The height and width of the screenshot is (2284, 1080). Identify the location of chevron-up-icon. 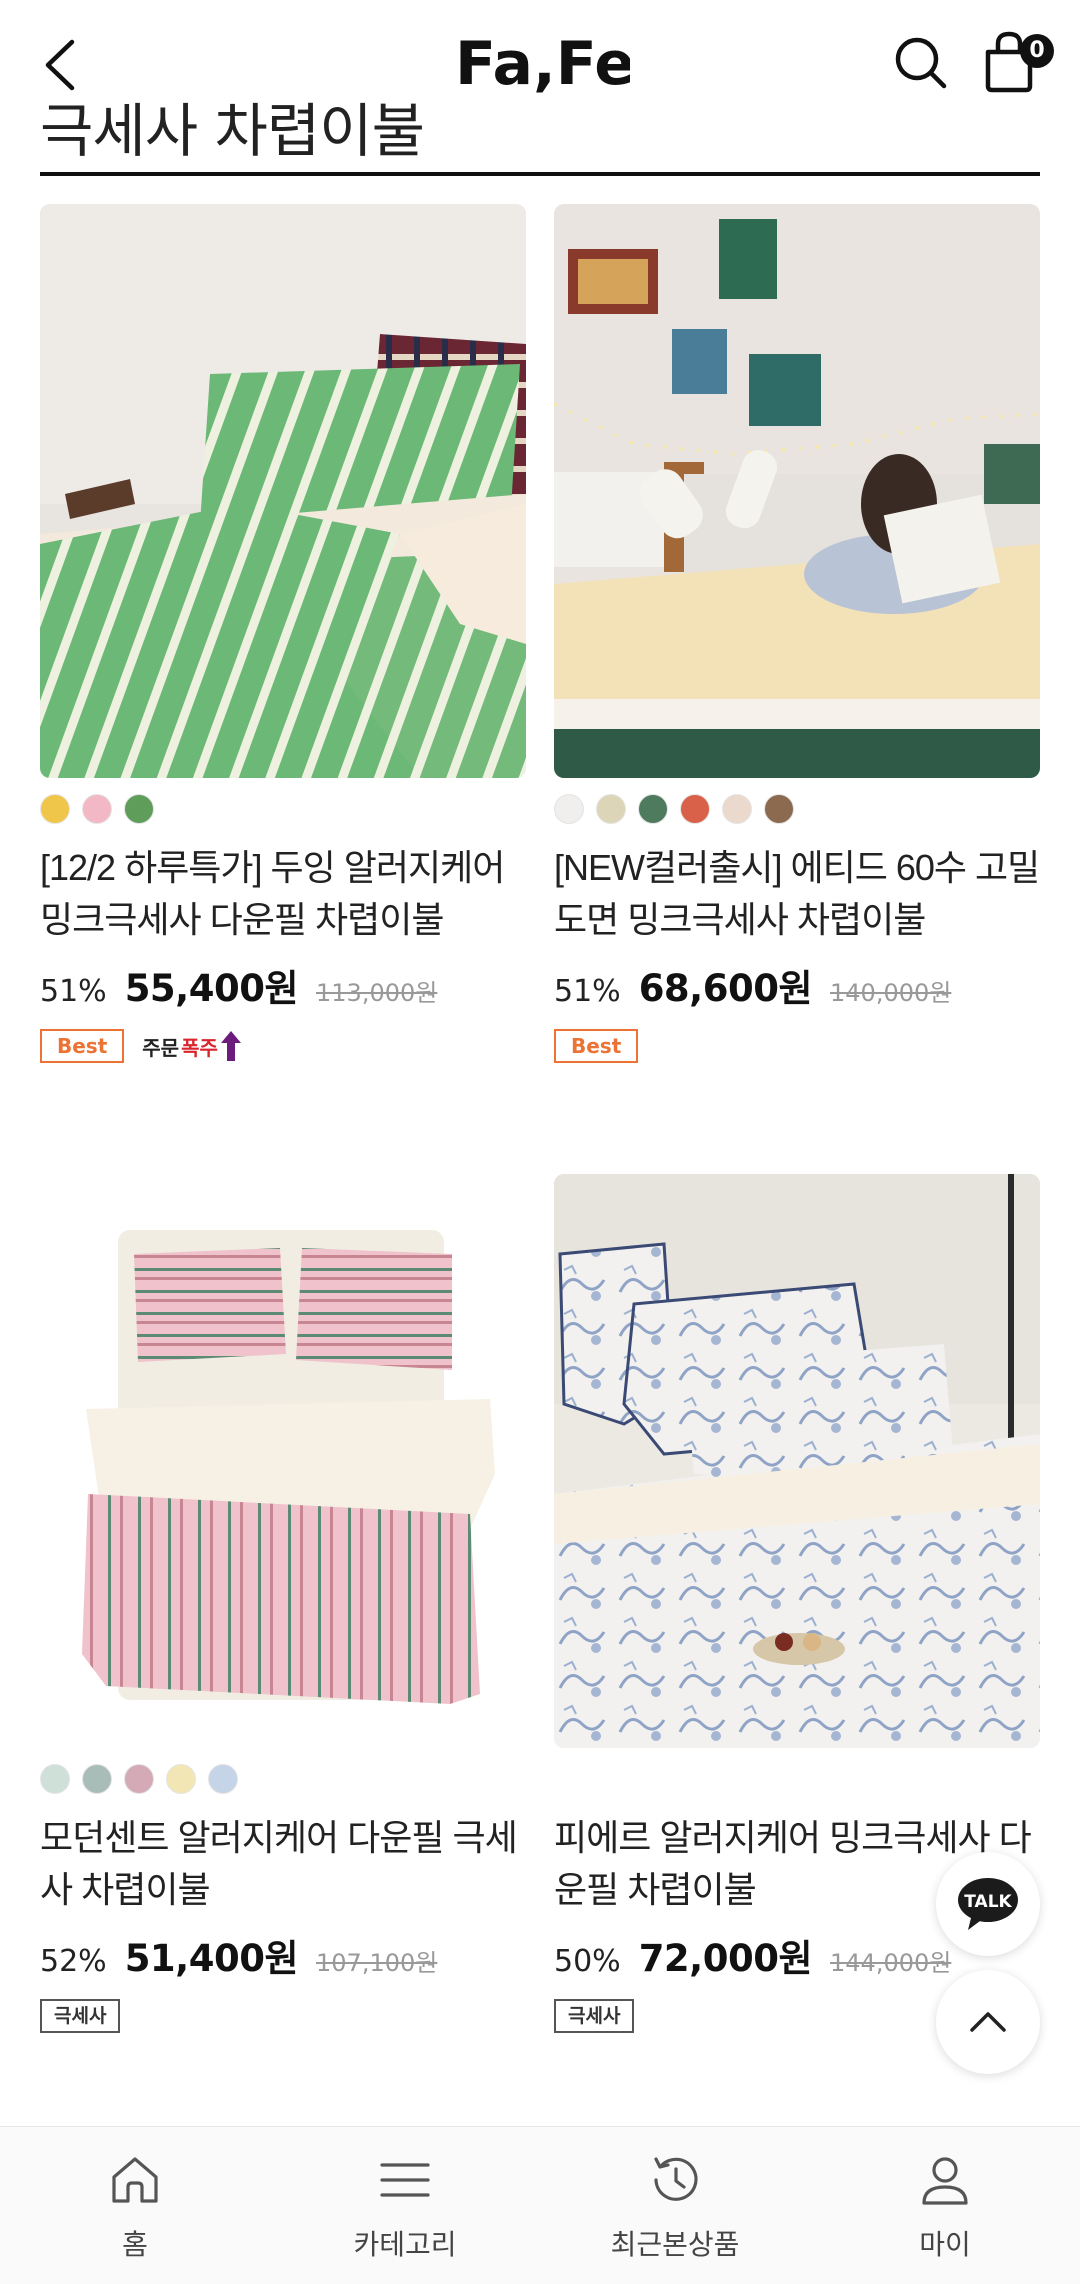
(988, 2022).